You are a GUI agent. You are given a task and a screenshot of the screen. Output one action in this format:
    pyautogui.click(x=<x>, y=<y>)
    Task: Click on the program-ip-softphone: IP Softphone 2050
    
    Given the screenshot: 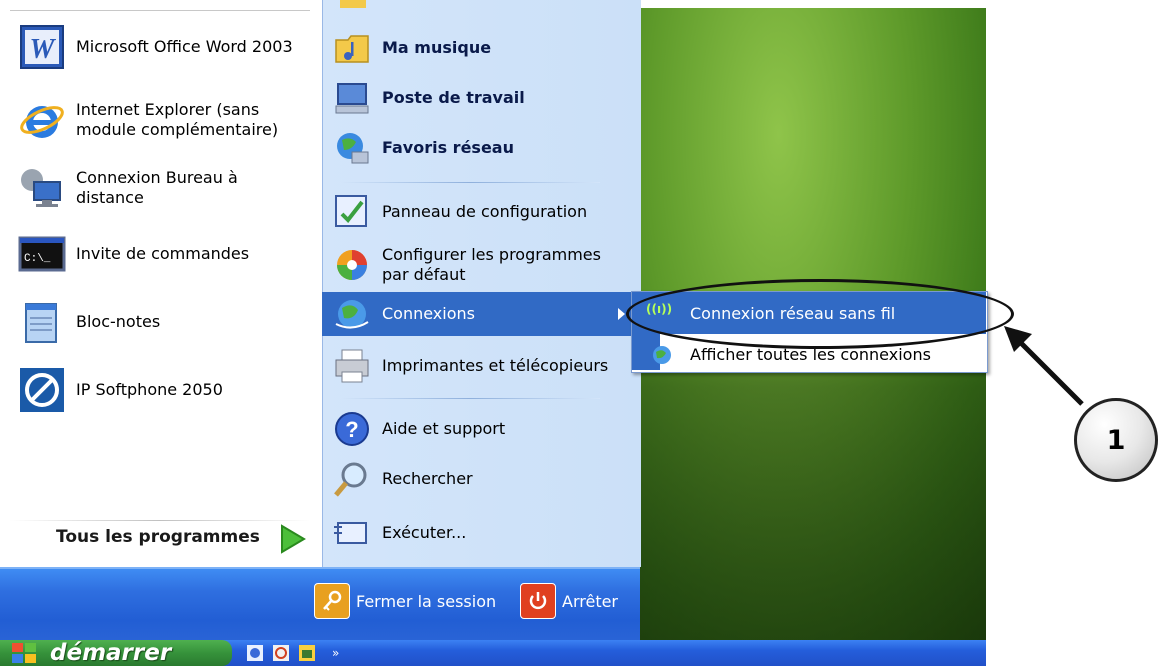 What is the action you would take?
    pyautogui.click(x=161, y=390)
    